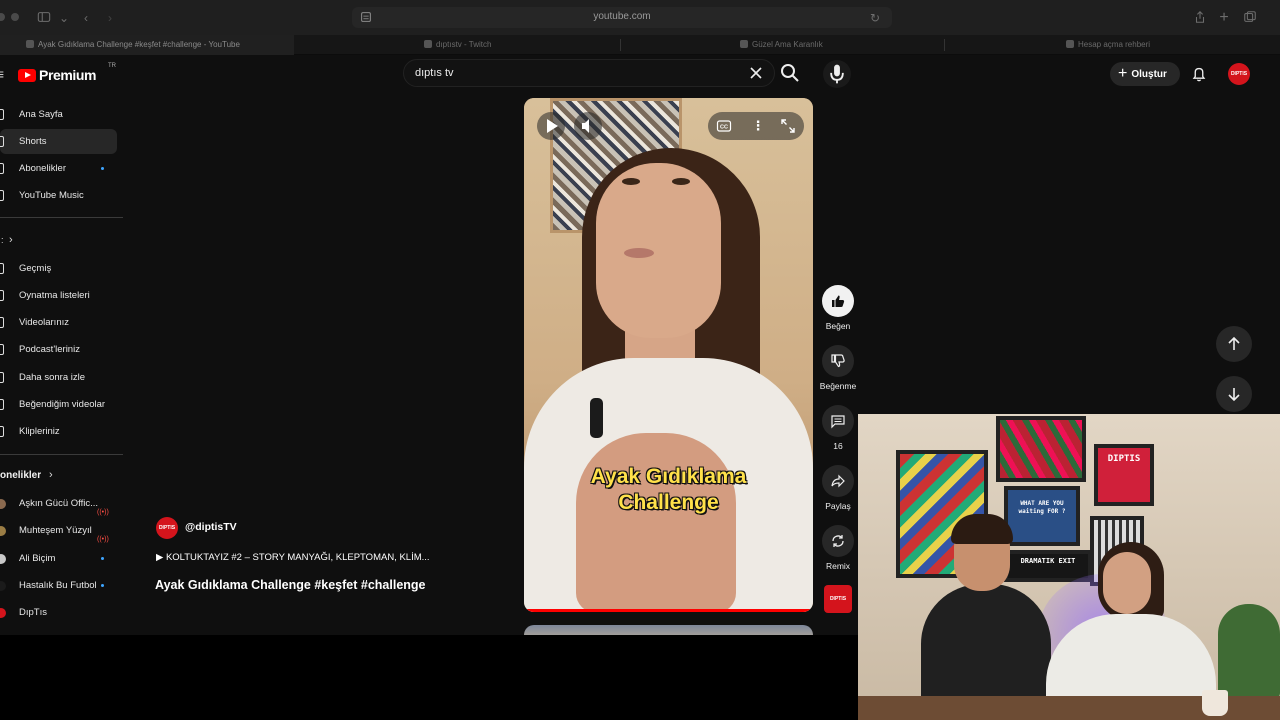  Describe the element at coordinates (62, 404) in the screenshot. I see `sidebar-item-label: Beğendiğim videolar` at that location.